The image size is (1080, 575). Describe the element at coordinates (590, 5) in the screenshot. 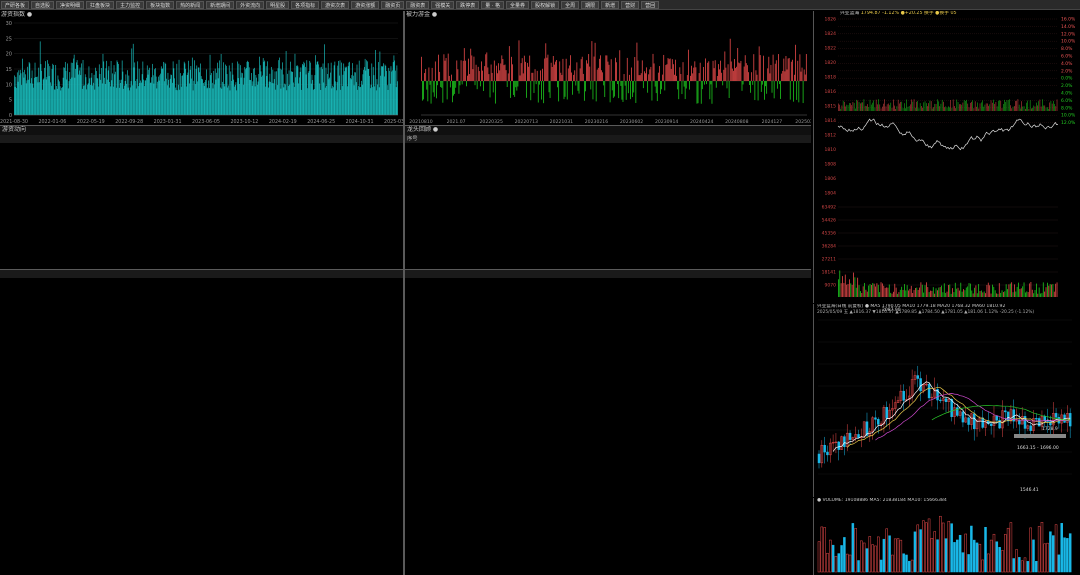

I see `toolbar-button-21: 期限` at that location.